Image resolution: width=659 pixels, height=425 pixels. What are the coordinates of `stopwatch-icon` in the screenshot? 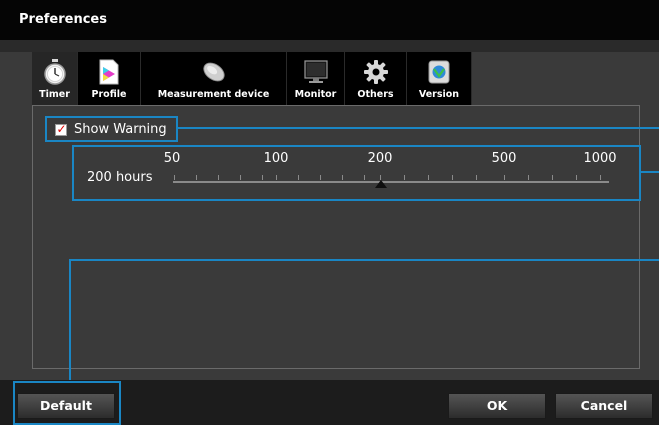 It's located at (55, 72).